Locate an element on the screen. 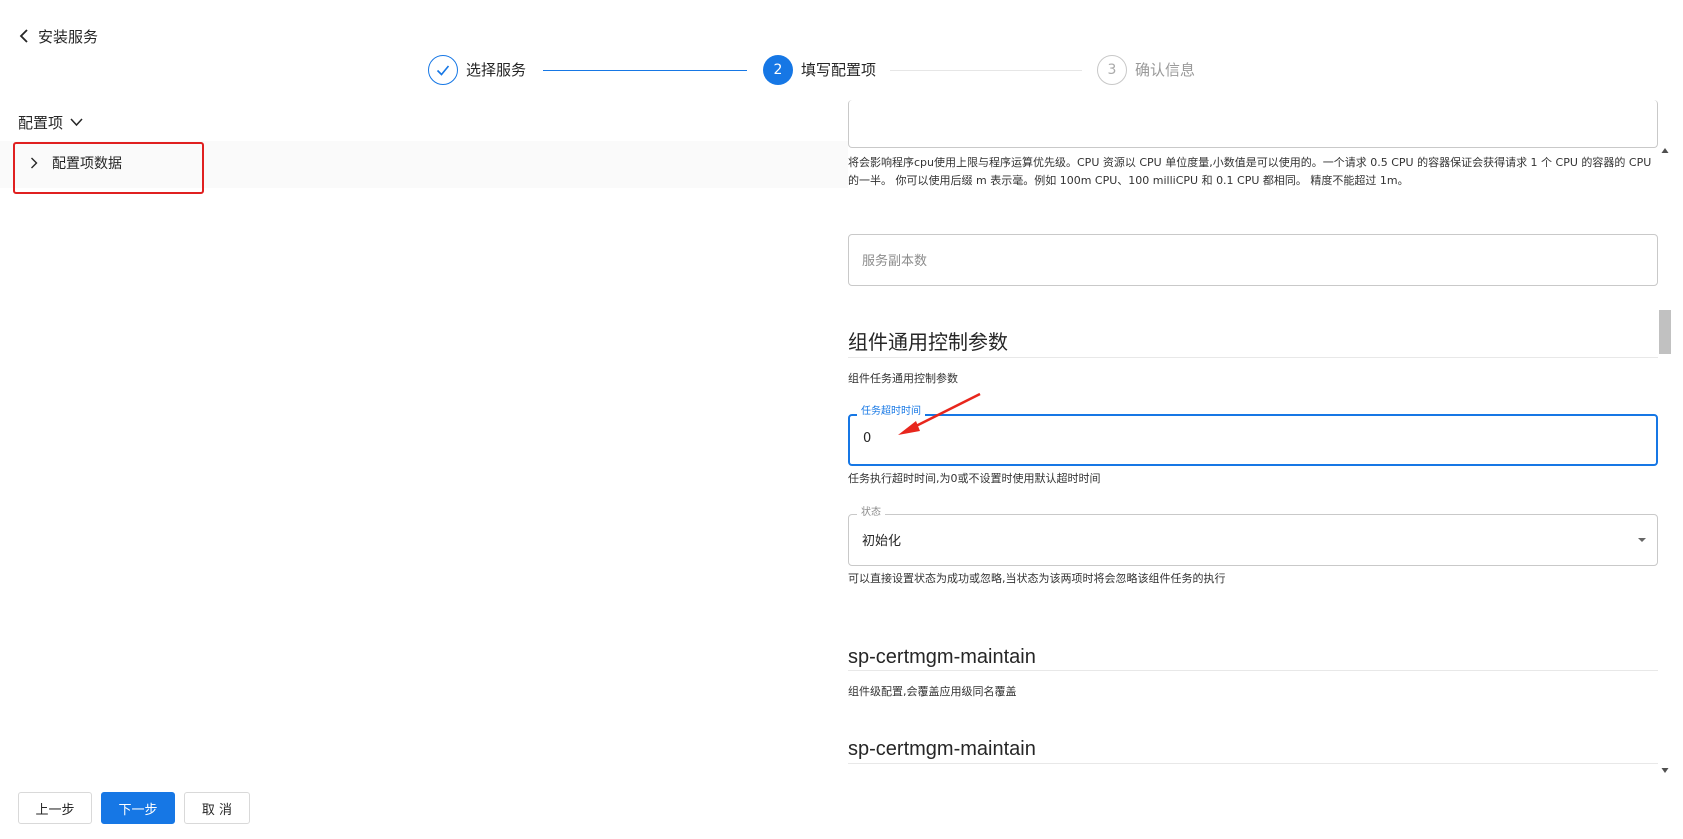 The height and width of the screenshot is (839, 1683). step-2-number: 2 is located at coordinates (778, 70).